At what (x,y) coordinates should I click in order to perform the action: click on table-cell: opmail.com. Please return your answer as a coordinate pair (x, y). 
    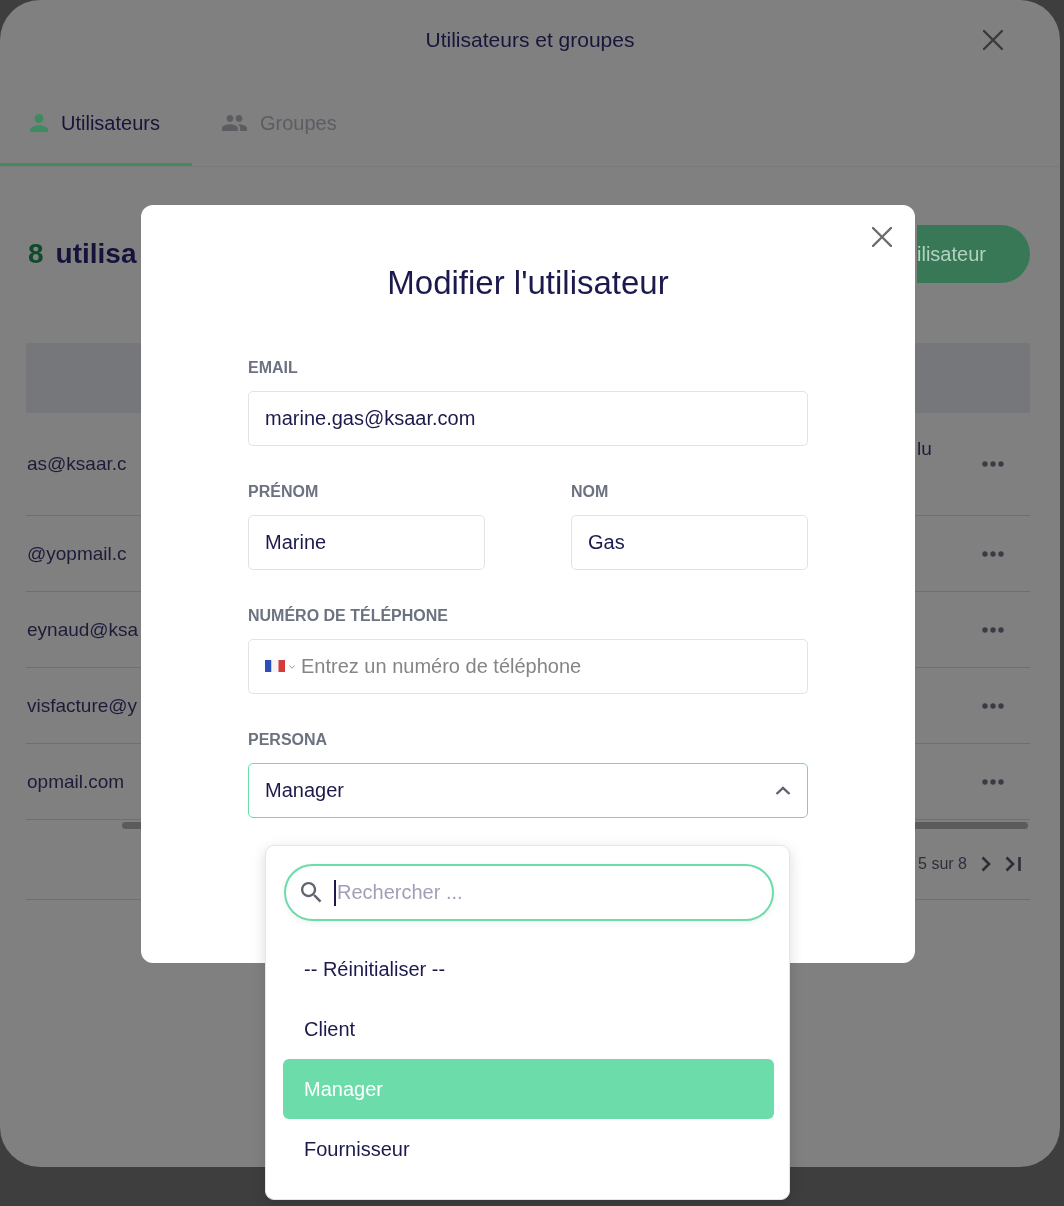
    Looking at the image, I should click on (76, 781).